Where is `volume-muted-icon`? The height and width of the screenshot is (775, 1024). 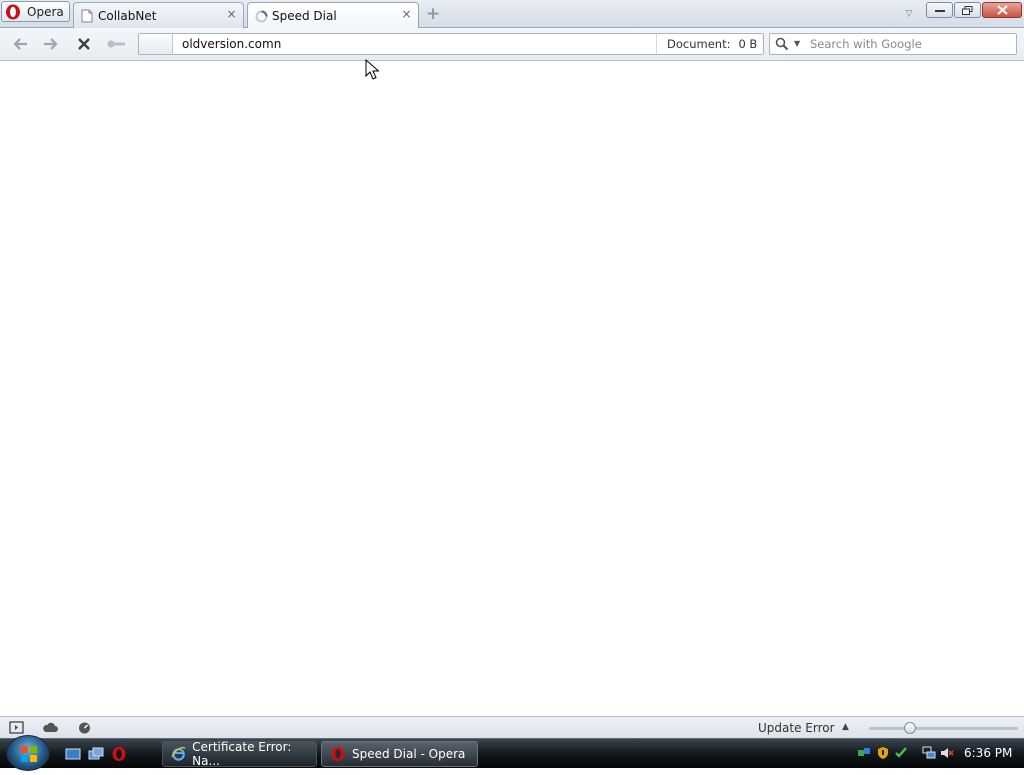 volume-muted-icon is located at coordinates (947, 753).